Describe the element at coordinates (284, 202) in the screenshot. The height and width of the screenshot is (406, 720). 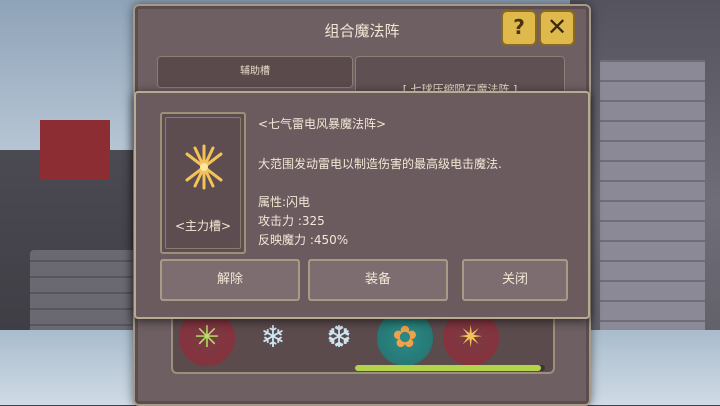
I see `skill-attribute: 属性:闪电` at that location.